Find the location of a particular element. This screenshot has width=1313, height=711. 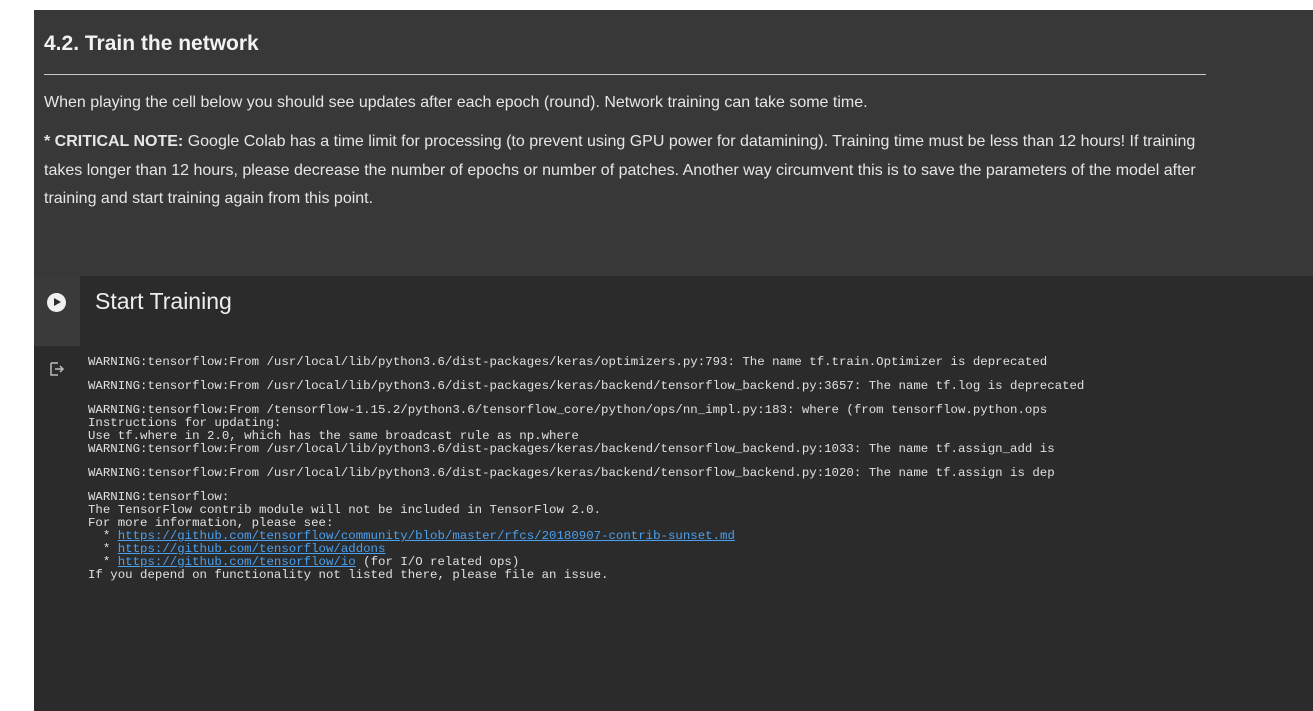

output-gap is located at coordinates (700, 485).